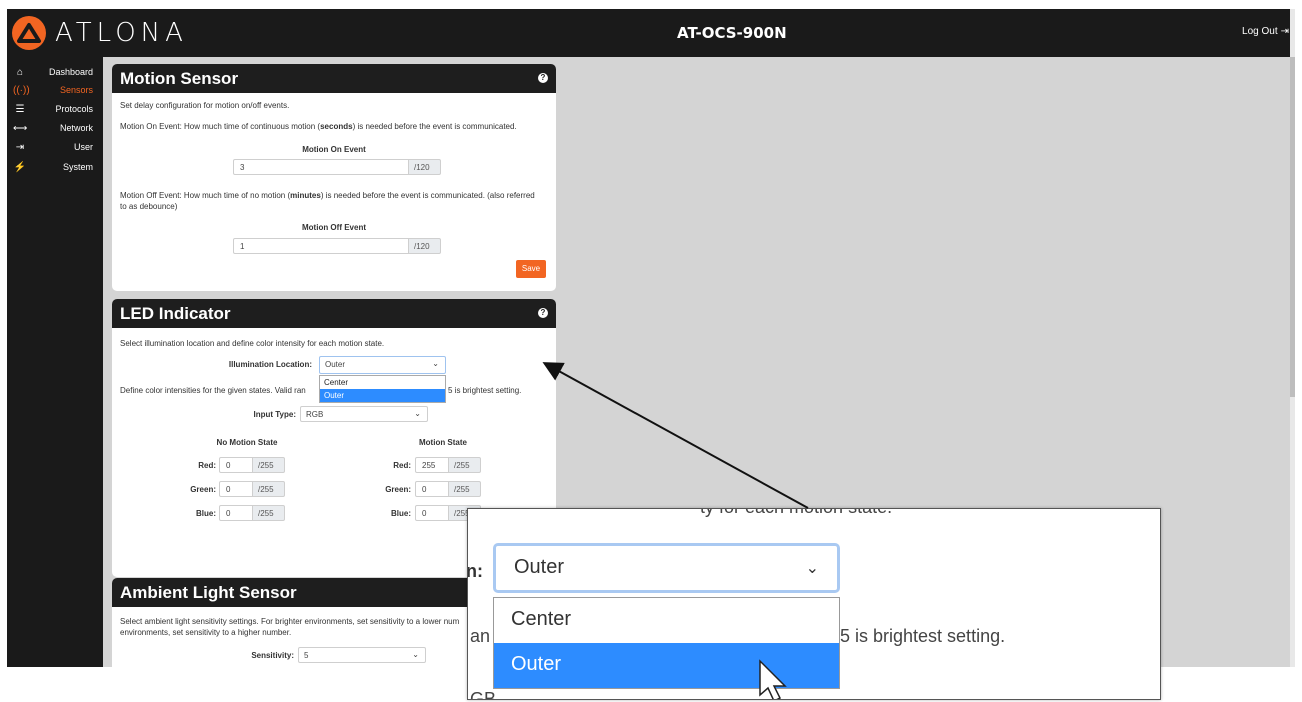  I want to click on zoom-label-tail: n:, so click(475, 571).